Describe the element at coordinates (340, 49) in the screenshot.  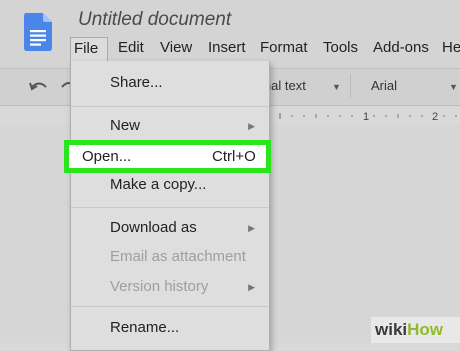
I see `menu-tools: Tools` at that location.